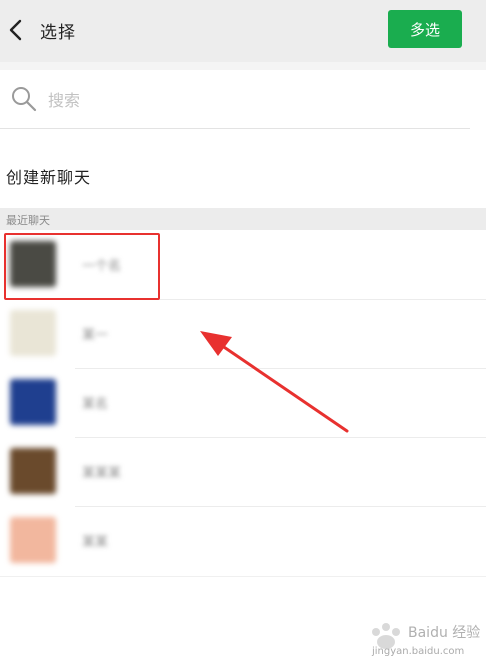  Describe the element at coordinates (243, 219) in the screenshot. I see `recent-section-header` at that location.